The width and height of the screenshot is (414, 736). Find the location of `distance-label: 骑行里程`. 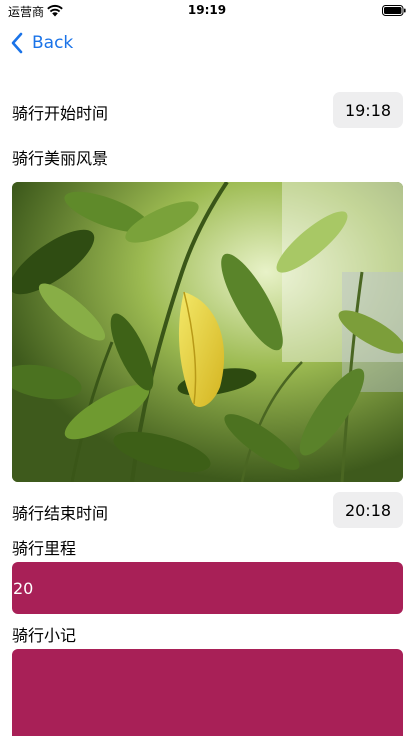

distance-label: 骑行里程 is located at coordinates (44, 548).